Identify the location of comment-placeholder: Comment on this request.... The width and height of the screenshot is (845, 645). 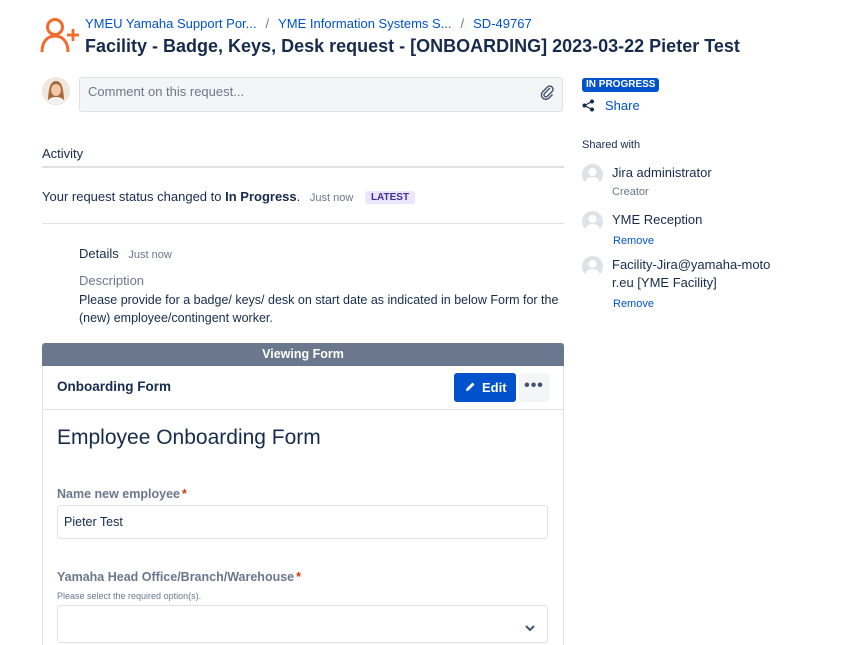
(166, 91).